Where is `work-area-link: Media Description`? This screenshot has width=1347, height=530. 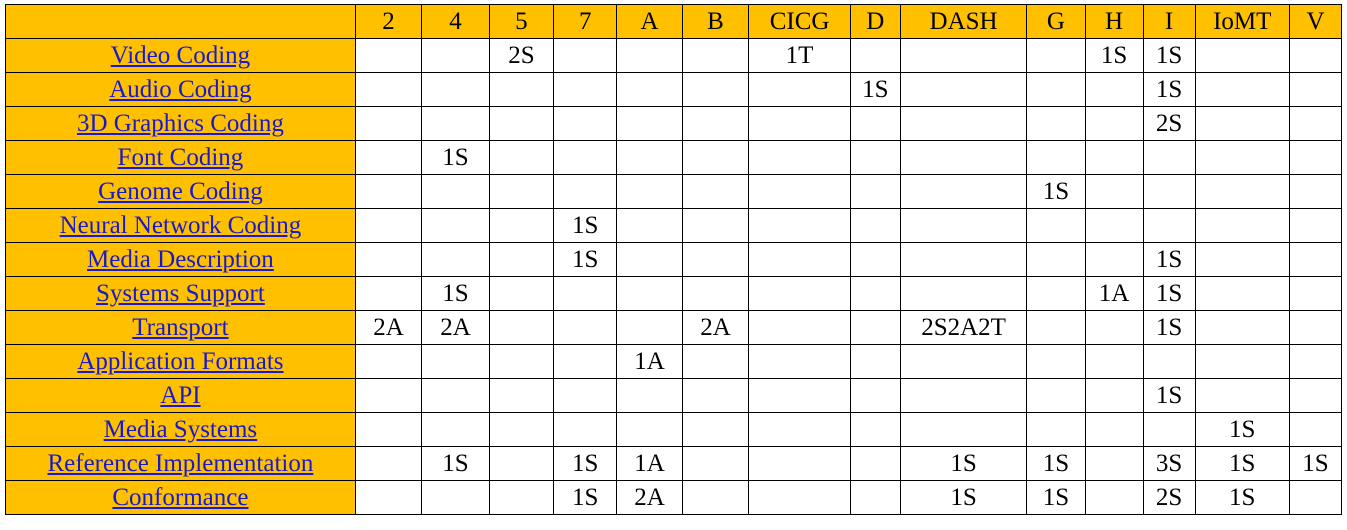 work-area-link: Media Description is located at coordinates (180, 259).